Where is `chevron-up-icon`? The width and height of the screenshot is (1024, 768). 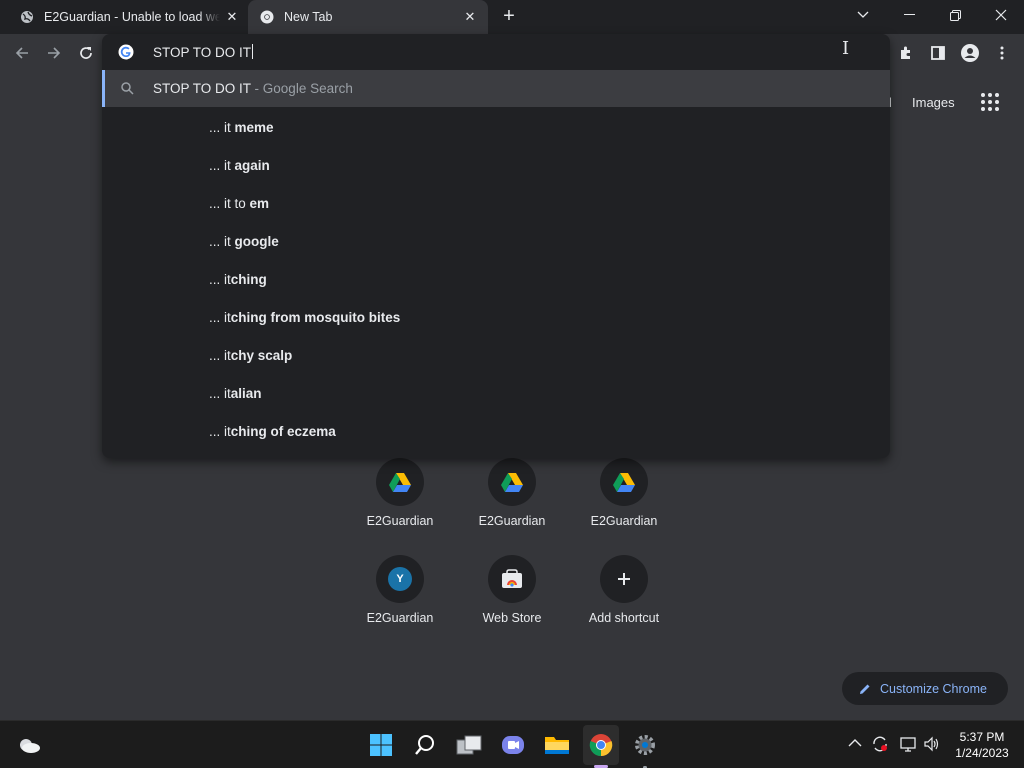 chevron-up-icon is located at coordinates (855, 744).